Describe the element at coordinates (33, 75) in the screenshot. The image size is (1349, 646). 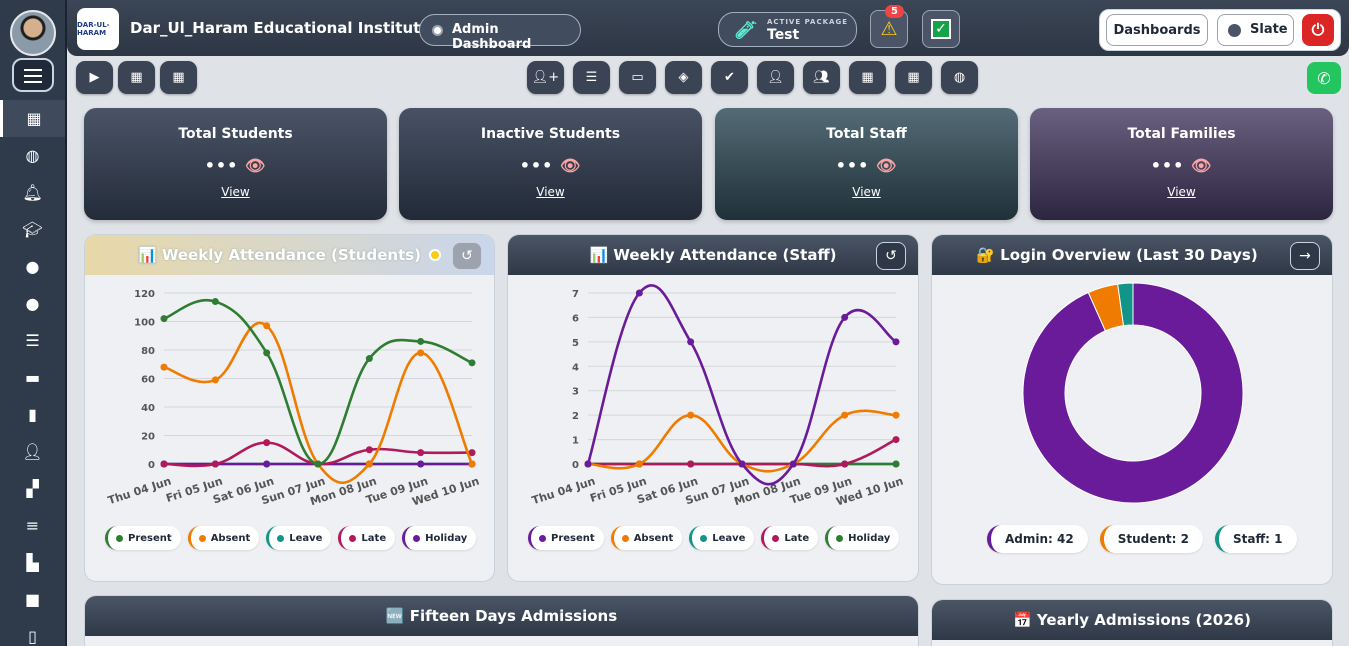
I see `hamburger-menu-button` at that location.